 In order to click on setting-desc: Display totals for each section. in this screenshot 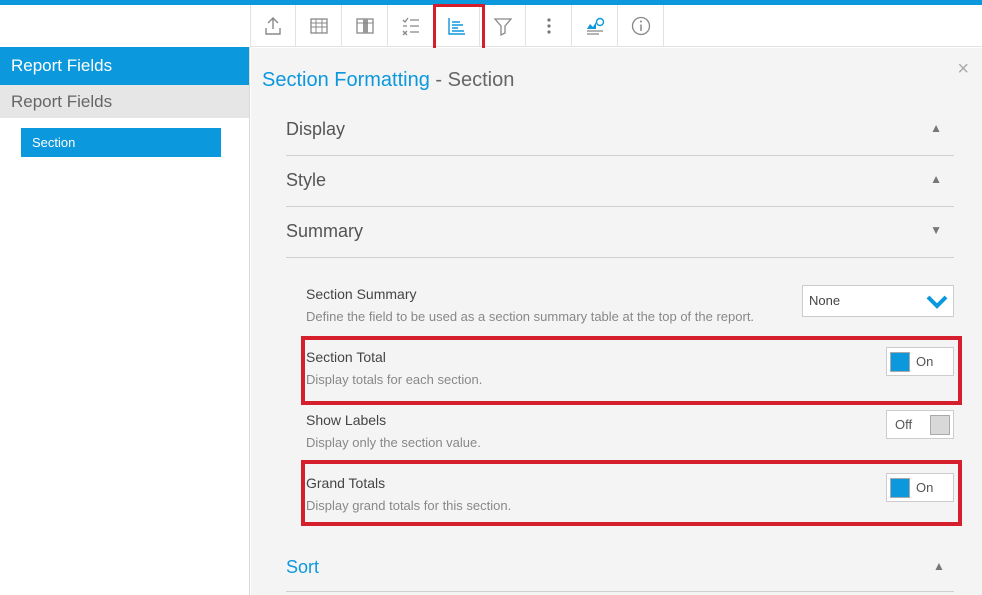, I will do `click(394, 379)`.